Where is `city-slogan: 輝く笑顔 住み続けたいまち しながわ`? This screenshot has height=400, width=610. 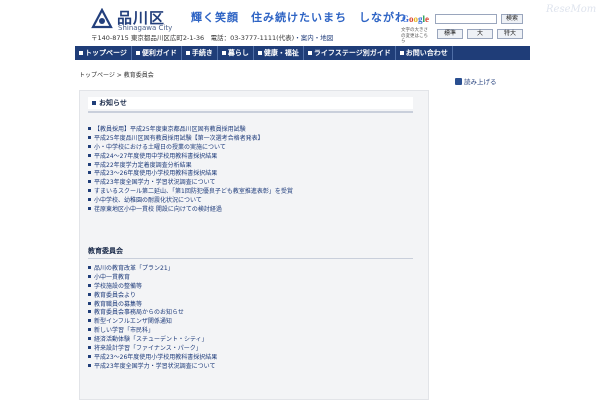
city-slogan: 輝く笑顔 住み続けたいまち しながわ is located at coordinates (299, 17).